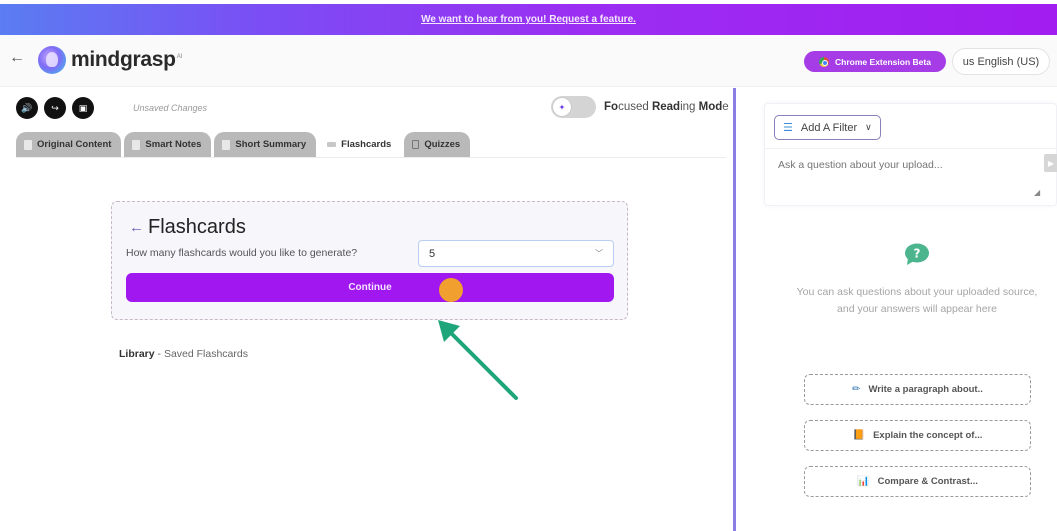 The height and width of the screenshot is (531, 1057). What do you see at coordinates (910, 148) in the screenshot?
I see `separator` at bounding box center [910, 148].